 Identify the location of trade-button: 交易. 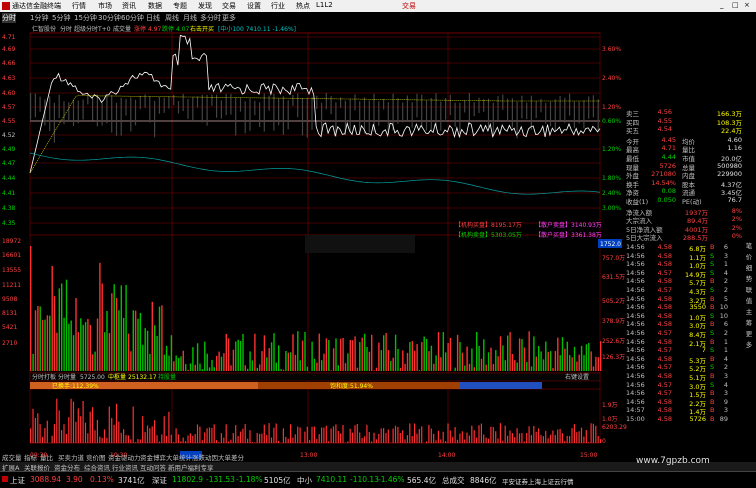
(409, 6).